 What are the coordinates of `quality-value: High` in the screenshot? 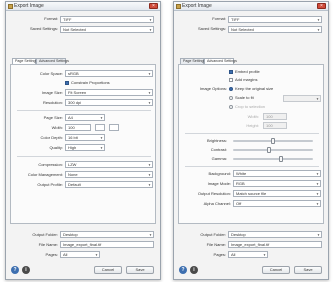 It's located at (72, 147).